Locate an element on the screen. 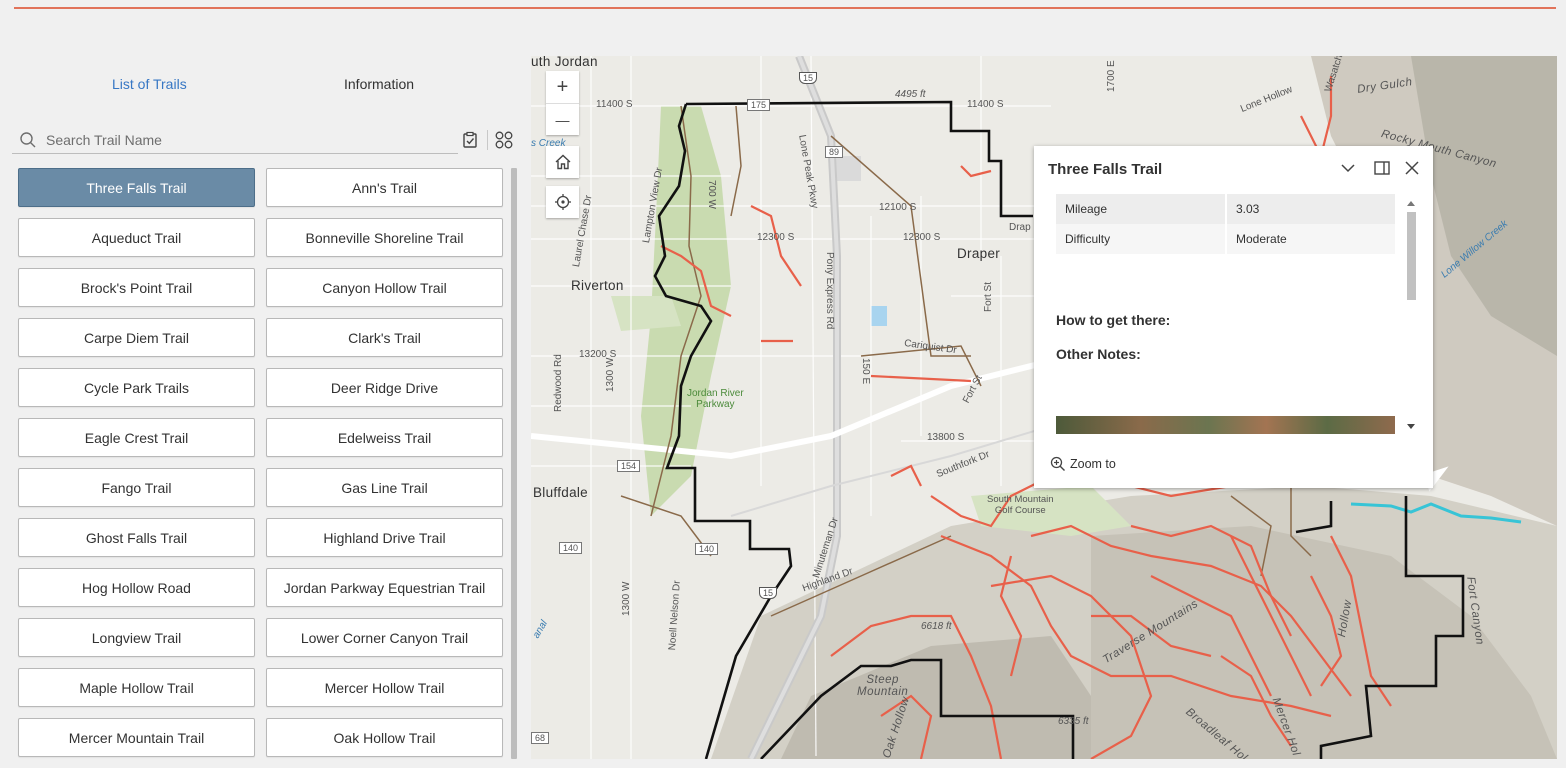 This screenshot has height=768, width=1566. clipboard-clear-icon is located at coordinates (470, 140).